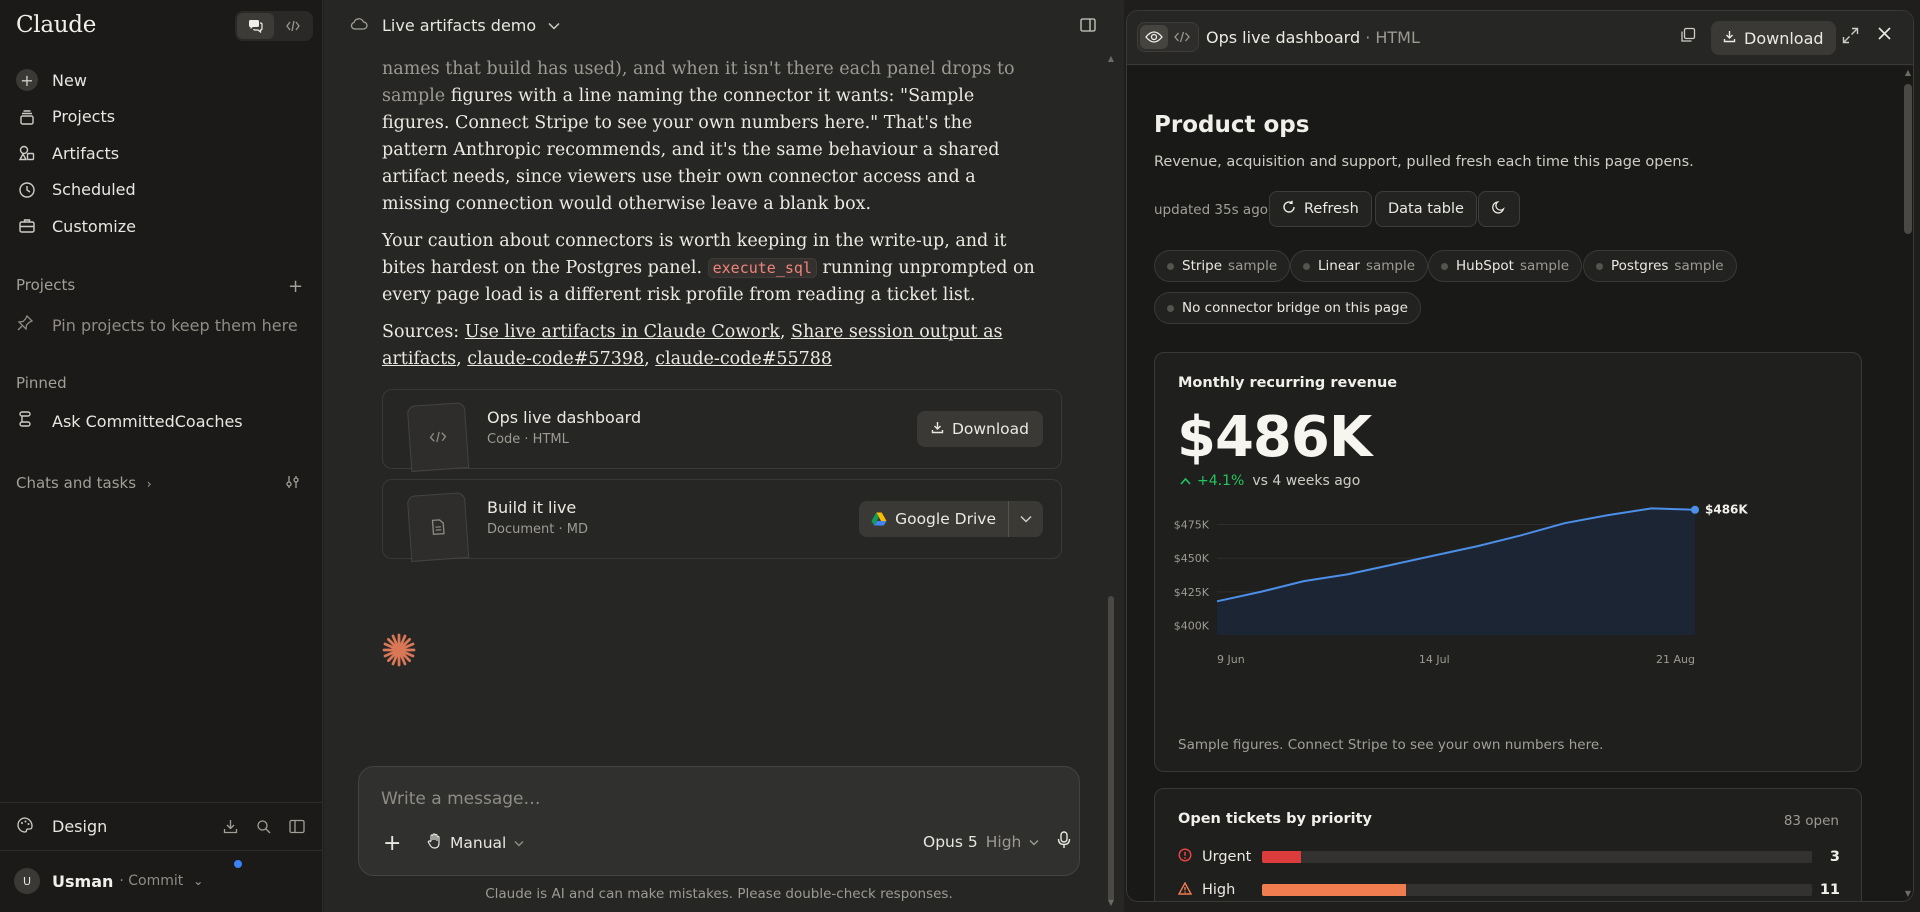 This screenshot has width=1920, height=912. Describe the element at coordinates (1182, 37) in the screenshot. I see `code-icon` at that location.